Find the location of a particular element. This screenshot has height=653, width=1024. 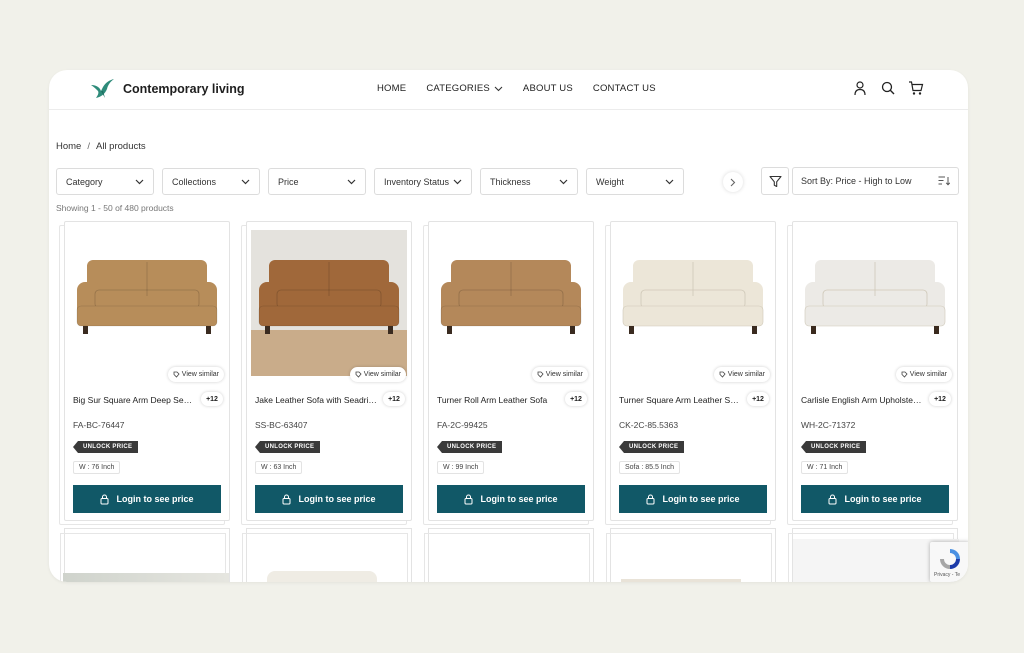

filter-price: Price is located at coordinates (317, 181).